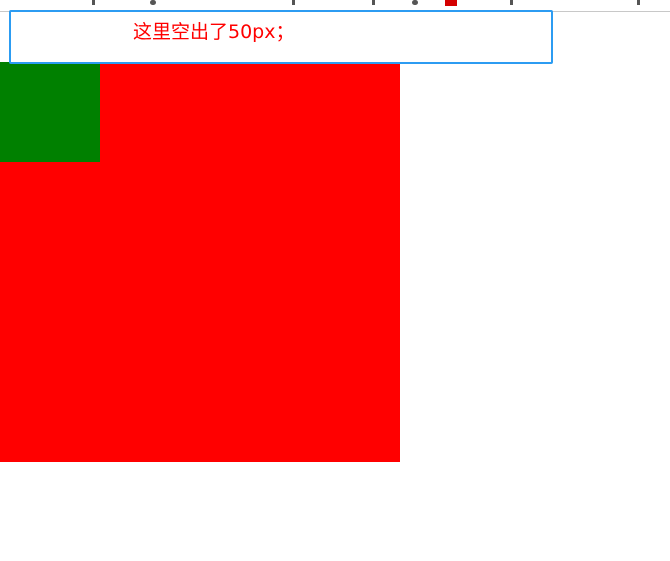 This screenshot has width=670, height=561. What do you see at coordinates (214, 32) in the screenshot?
I see `annotation-text: 这里空出了50px；` at bounding box center [214, 32].